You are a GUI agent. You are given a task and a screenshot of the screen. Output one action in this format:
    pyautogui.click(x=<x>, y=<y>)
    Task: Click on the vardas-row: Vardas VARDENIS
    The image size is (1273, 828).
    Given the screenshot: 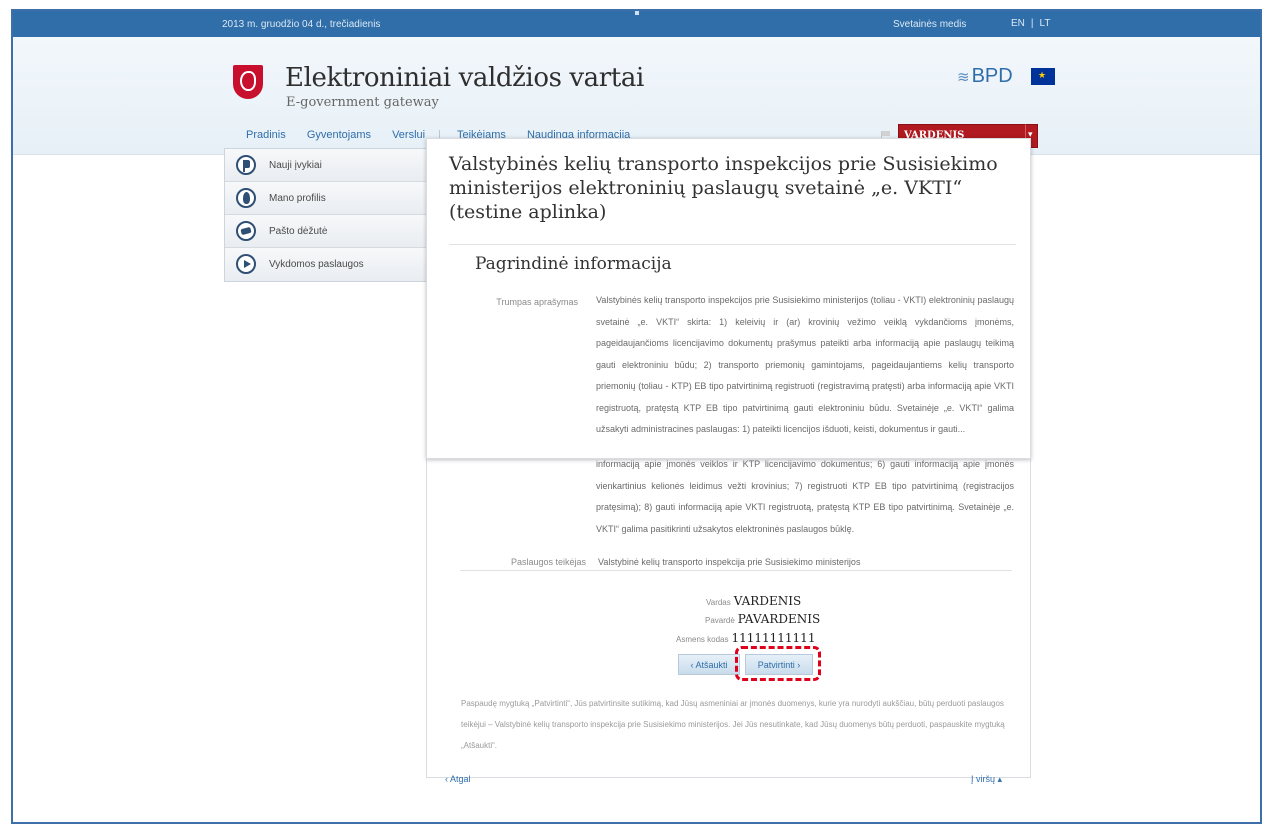 What is the action you would take?
    pyautogui.click(x=753, y=601)
    